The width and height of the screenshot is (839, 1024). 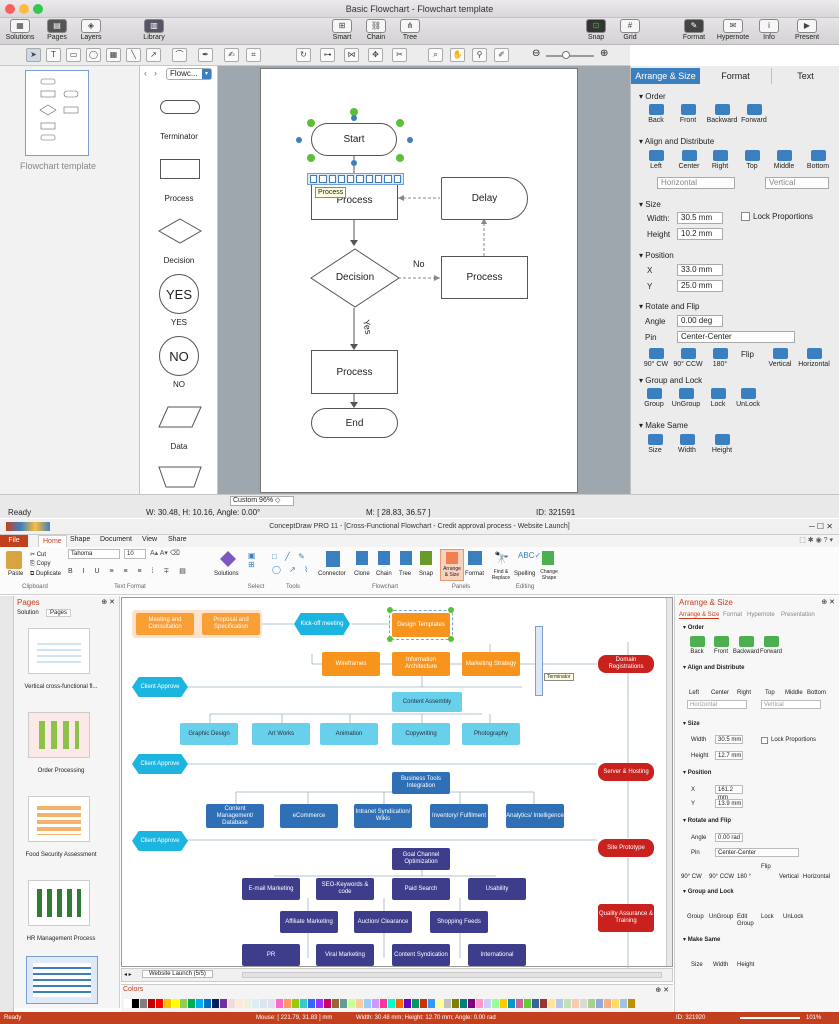 What do you see at coordinates (626, 918) in the screenshot?
I see `node-quality-assurance: Quality Assurance & Training` at bounding box center [626, 918].